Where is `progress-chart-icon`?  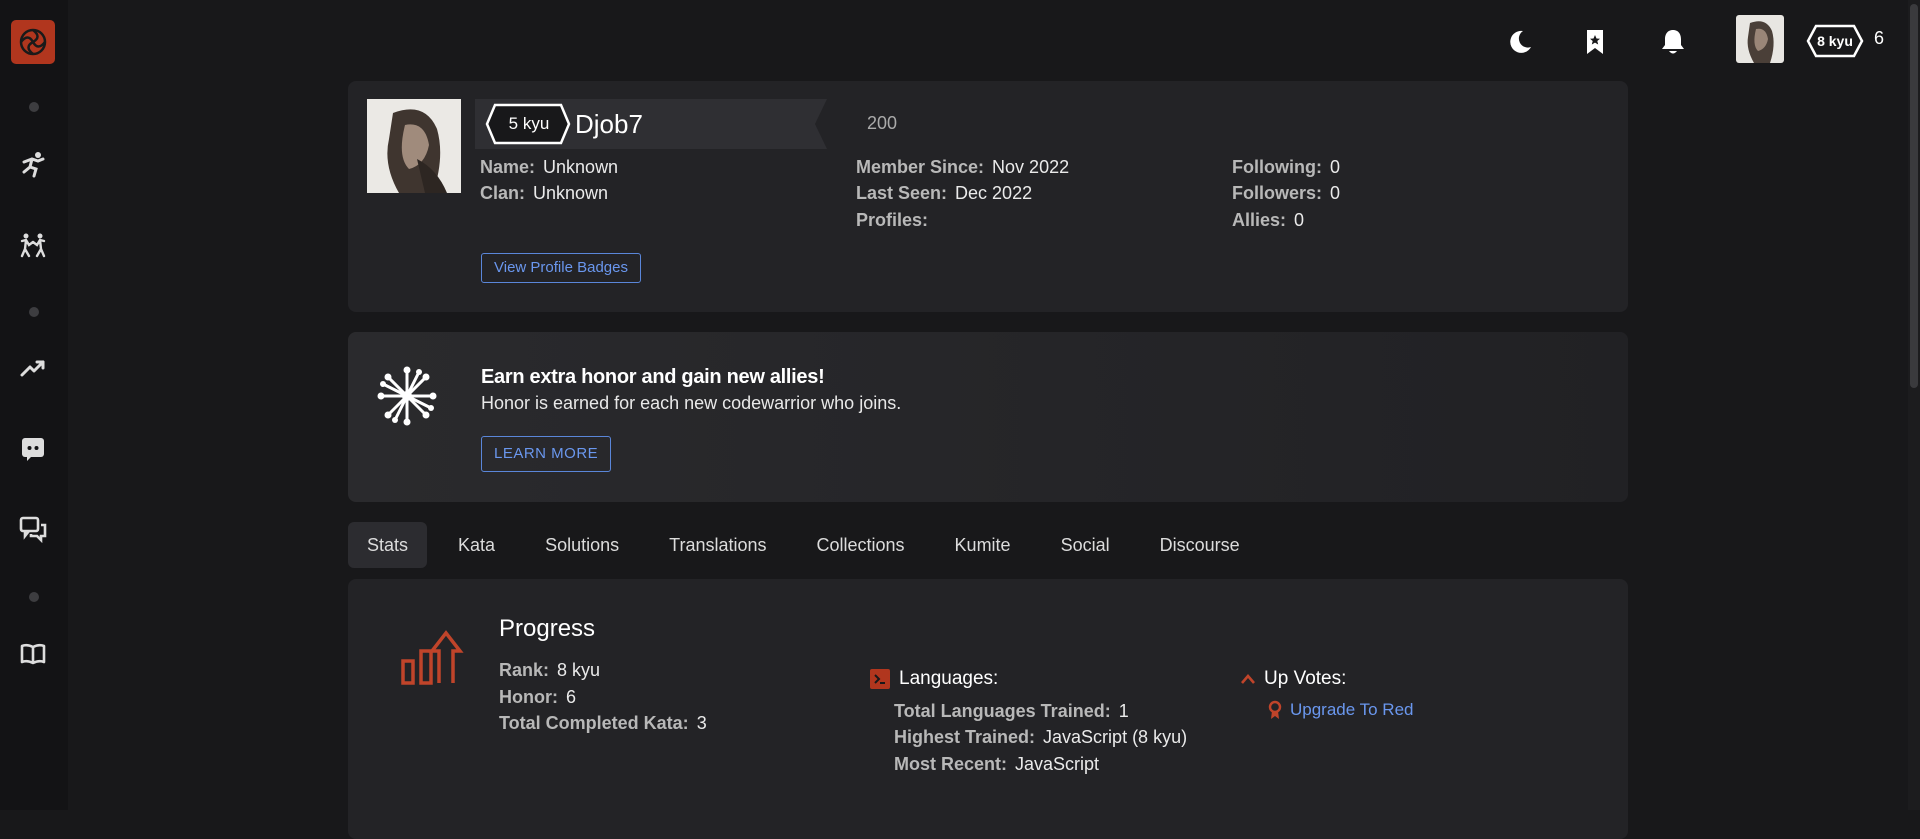
progress-chart-icon is located at coordinates (432, 659).